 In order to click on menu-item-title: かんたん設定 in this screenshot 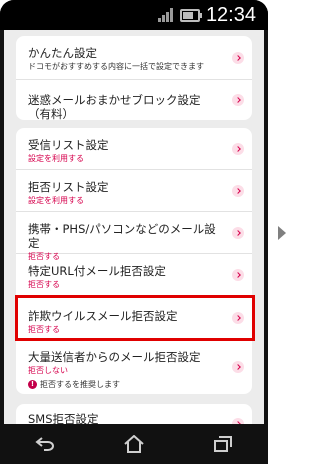, I will do `click(62, 53)`.